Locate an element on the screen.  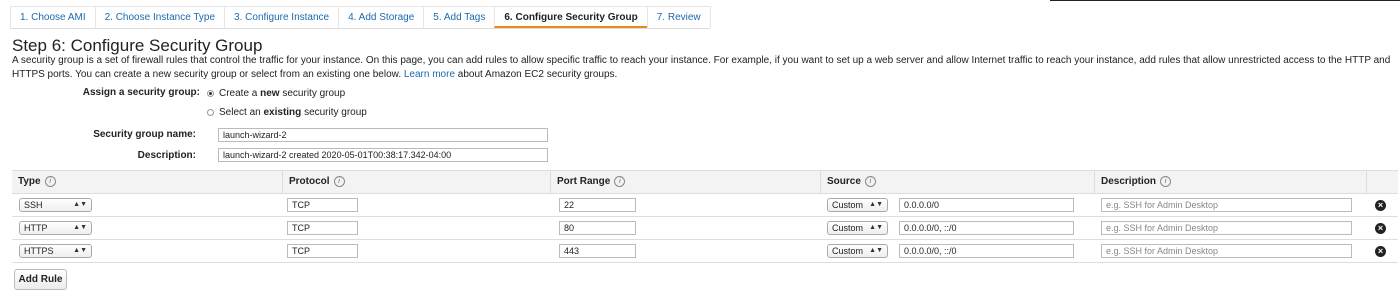
tab-configure-security-group: 6. Configure Security Group is located at coordinates (571, 17).